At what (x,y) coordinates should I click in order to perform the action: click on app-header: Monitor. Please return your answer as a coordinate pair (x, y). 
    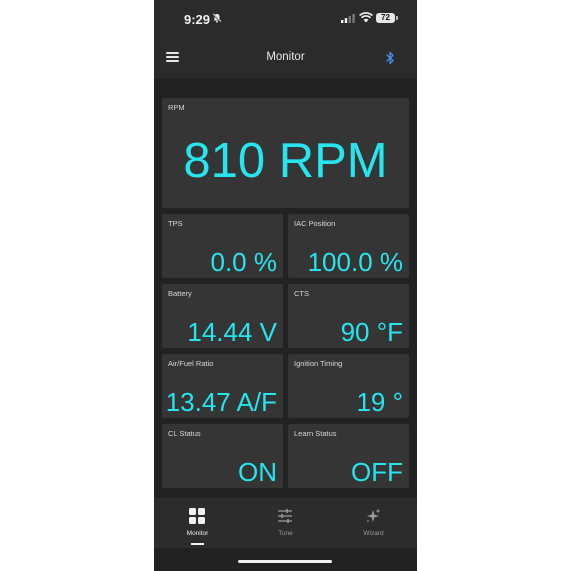
    Looking at the image, I should click on (285, 58).